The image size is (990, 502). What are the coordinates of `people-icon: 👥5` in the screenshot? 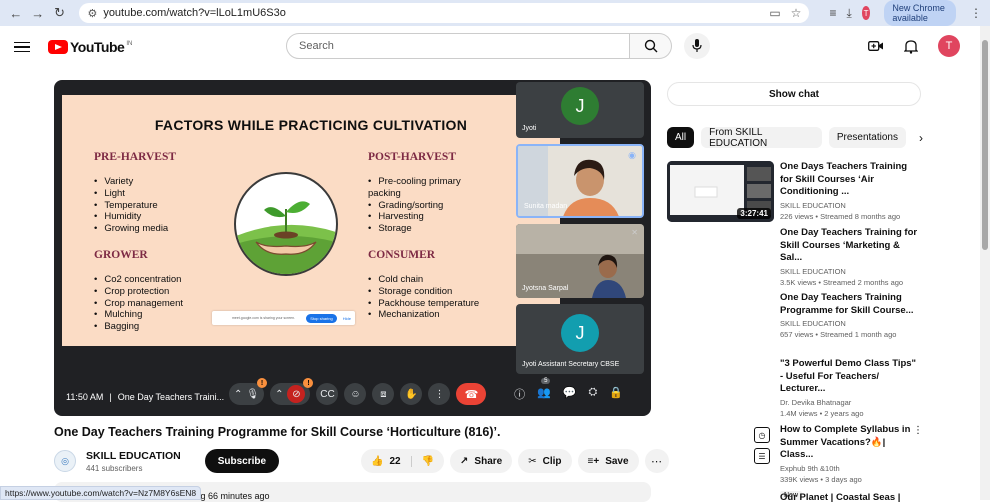 It's located at (544, 394).